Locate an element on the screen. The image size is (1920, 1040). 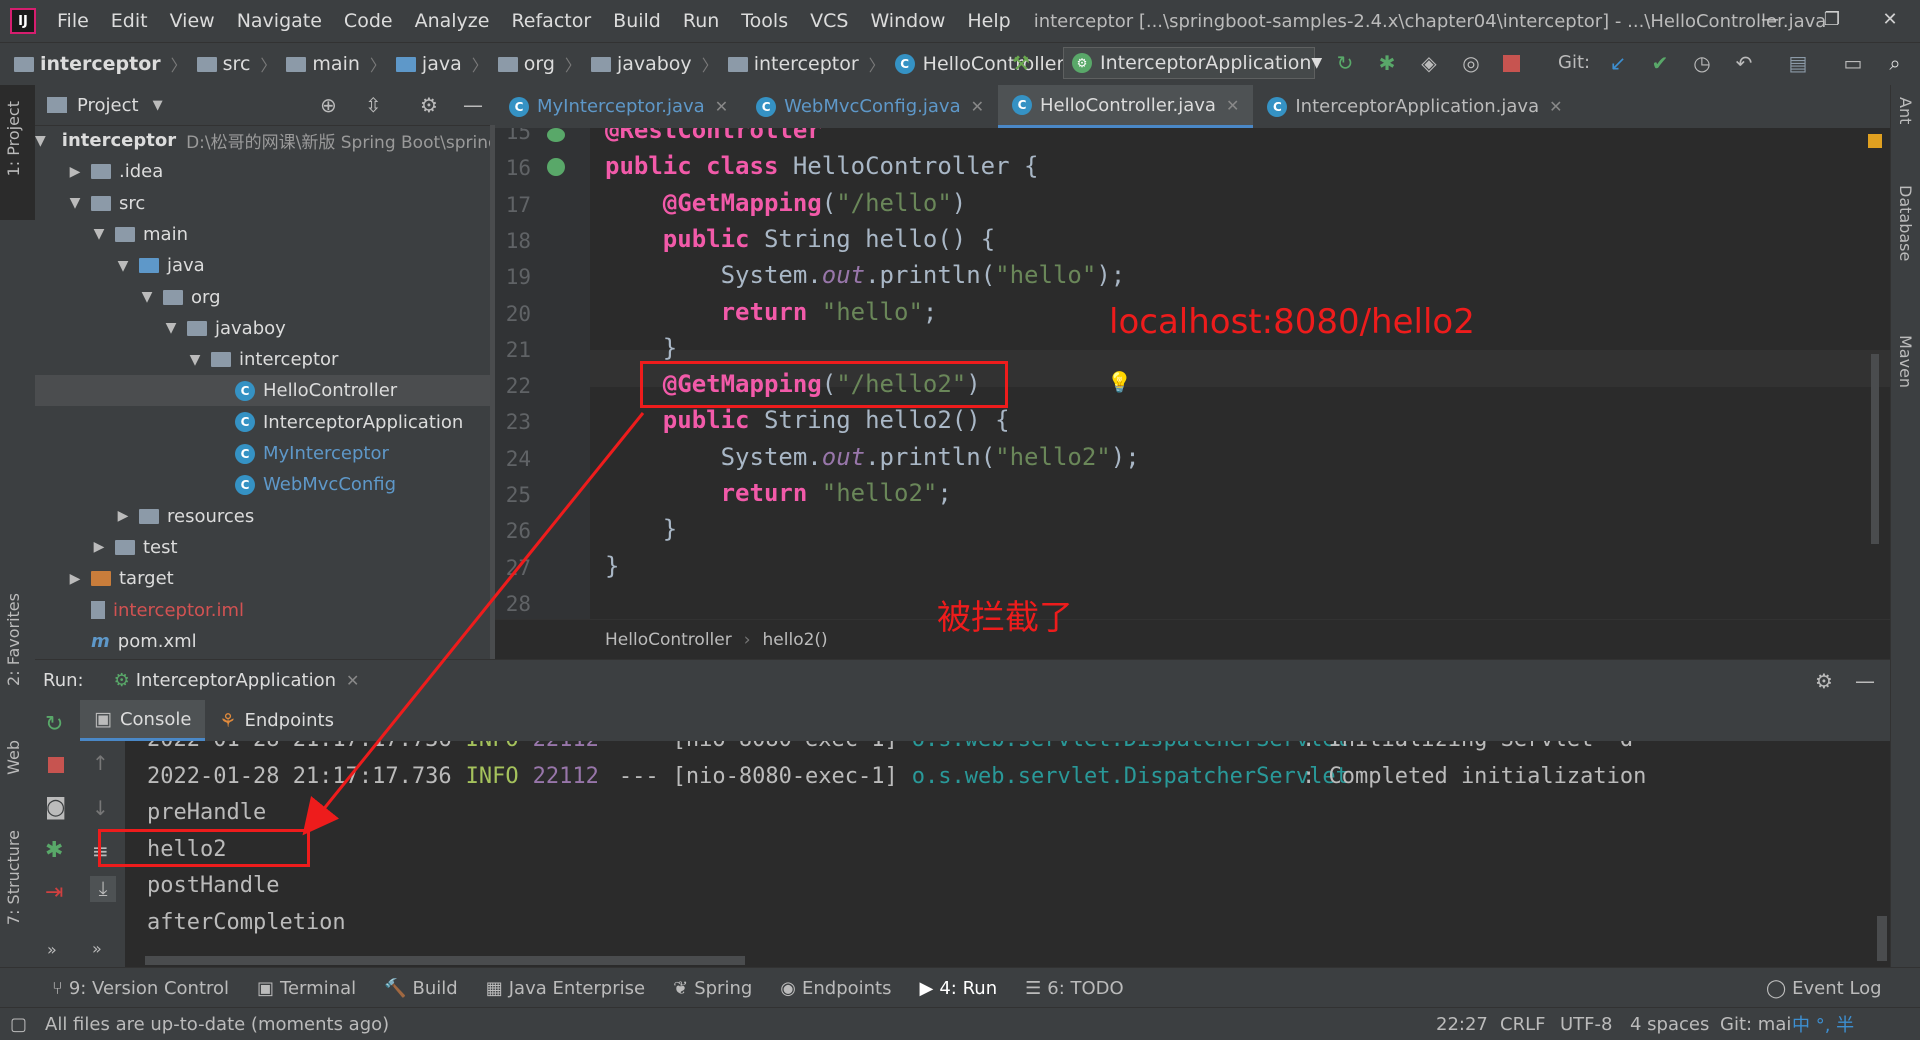
nav-crumb: java is located at coordinates (428, 64).